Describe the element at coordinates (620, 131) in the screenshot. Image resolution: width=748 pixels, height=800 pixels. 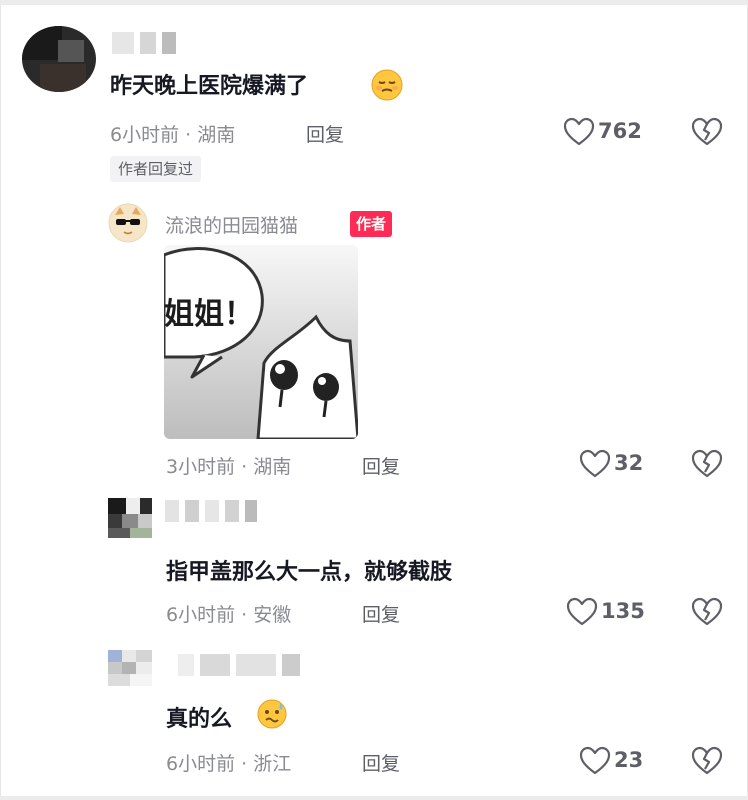
I see `like-count: 762` at that location.